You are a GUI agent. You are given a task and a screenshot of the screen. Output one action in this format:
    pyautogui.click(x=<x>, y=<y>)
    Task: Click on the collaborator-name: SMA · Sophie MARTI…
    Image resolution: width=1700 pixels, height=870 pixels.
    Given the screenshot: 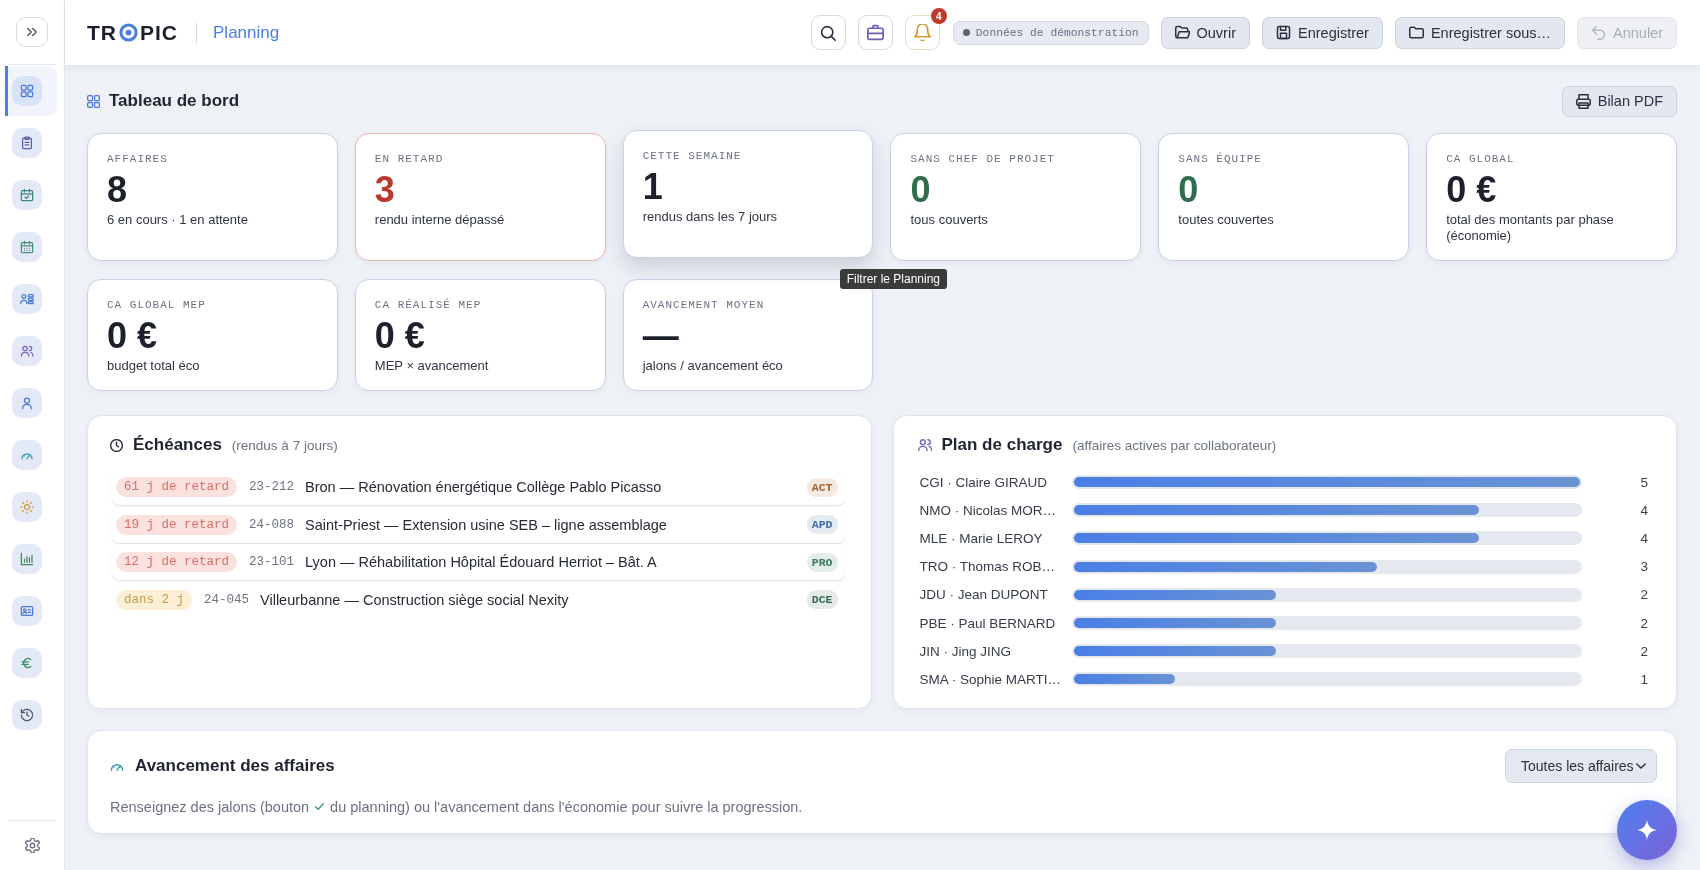 What is the action you would take?
    pyautogui.click(x=991, y=679)
    